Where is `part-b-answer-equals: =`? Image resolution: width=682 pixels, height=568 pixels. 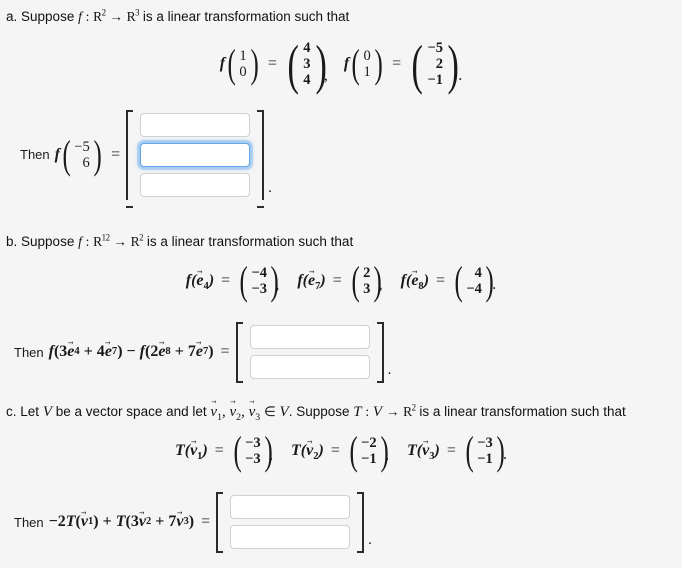 part-b-answer-equals: = is located at coordinates (225, 351).